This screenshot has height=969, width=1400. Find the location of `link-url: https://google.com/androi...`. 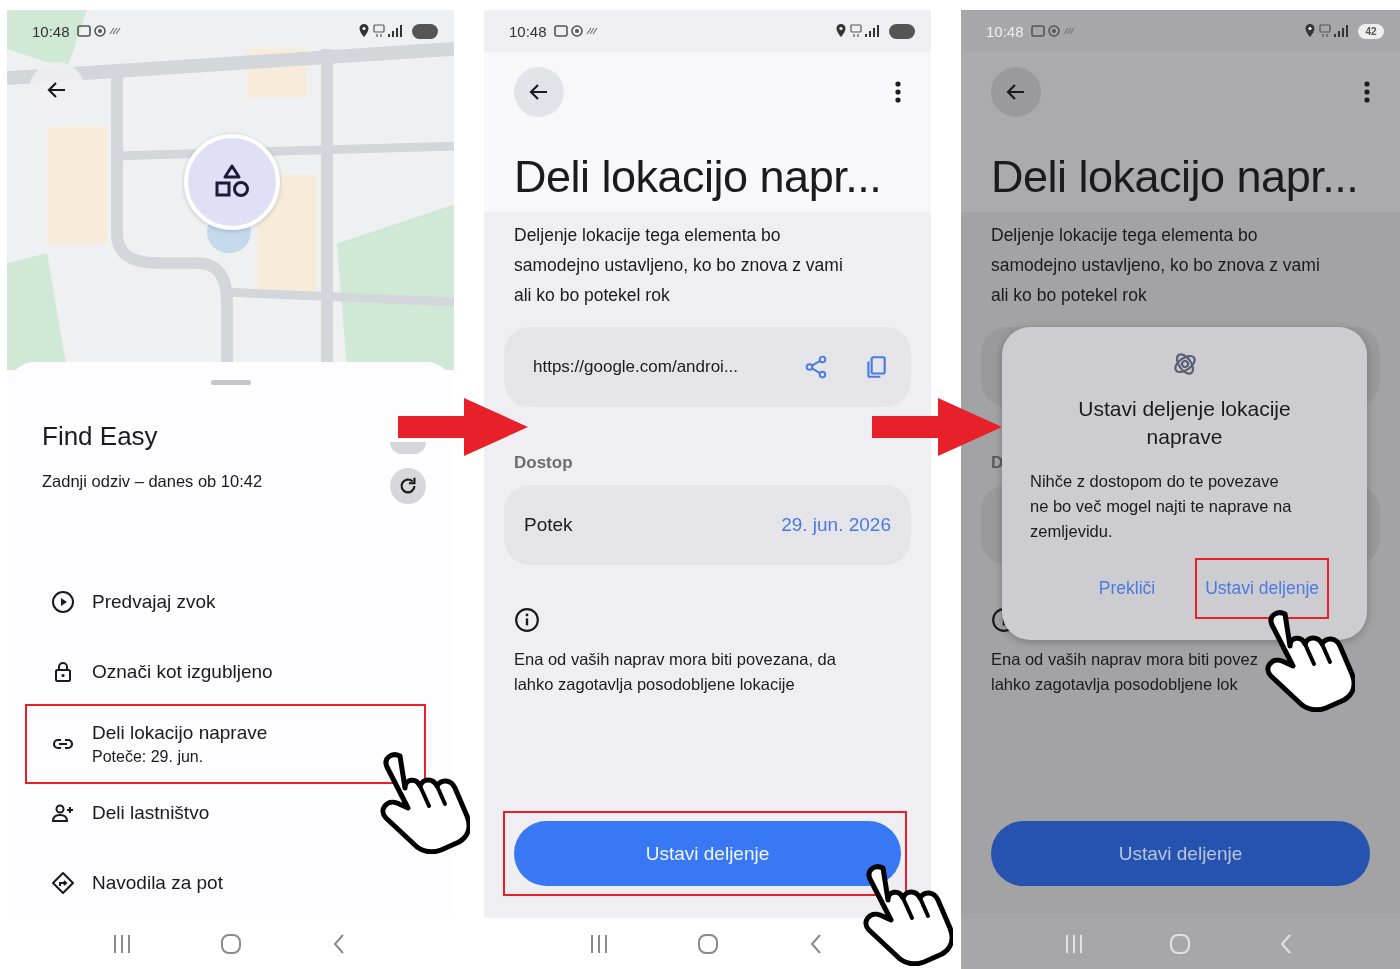

link-url: https://google.com/androi... is located at coordinates (636, 367).